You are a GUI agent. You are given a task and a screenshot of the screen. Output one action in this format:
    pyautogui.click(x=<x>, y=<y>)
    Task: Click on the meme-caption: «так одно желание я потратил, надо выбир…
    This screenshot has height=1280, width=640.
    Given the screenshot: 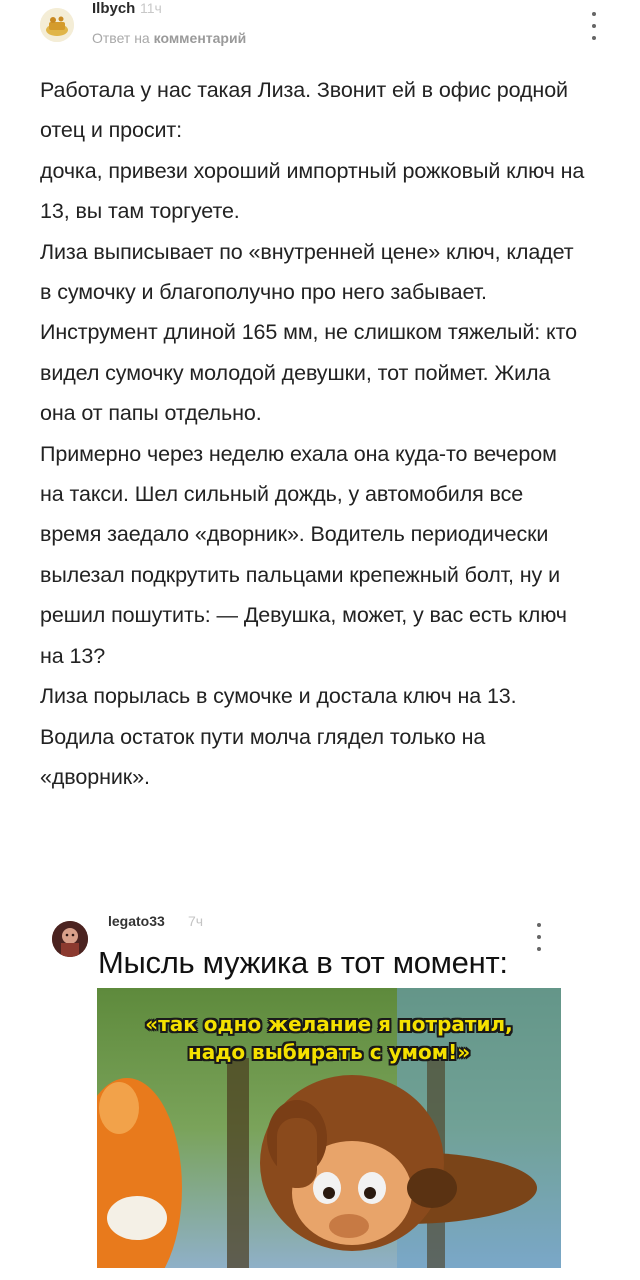 What is the action you would take?
    pyautogui.click(x=329, y=1038)
    